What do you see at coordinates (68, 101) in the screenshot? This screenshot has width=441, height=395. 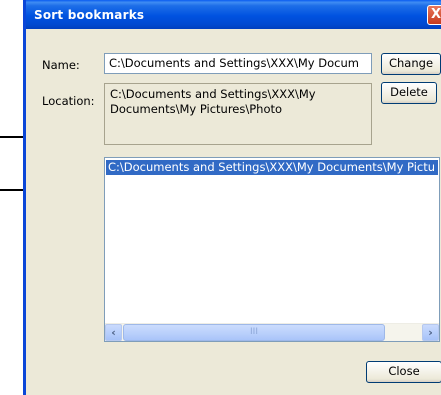 I see `location-label: Location:` at bounding box center [68, 101].